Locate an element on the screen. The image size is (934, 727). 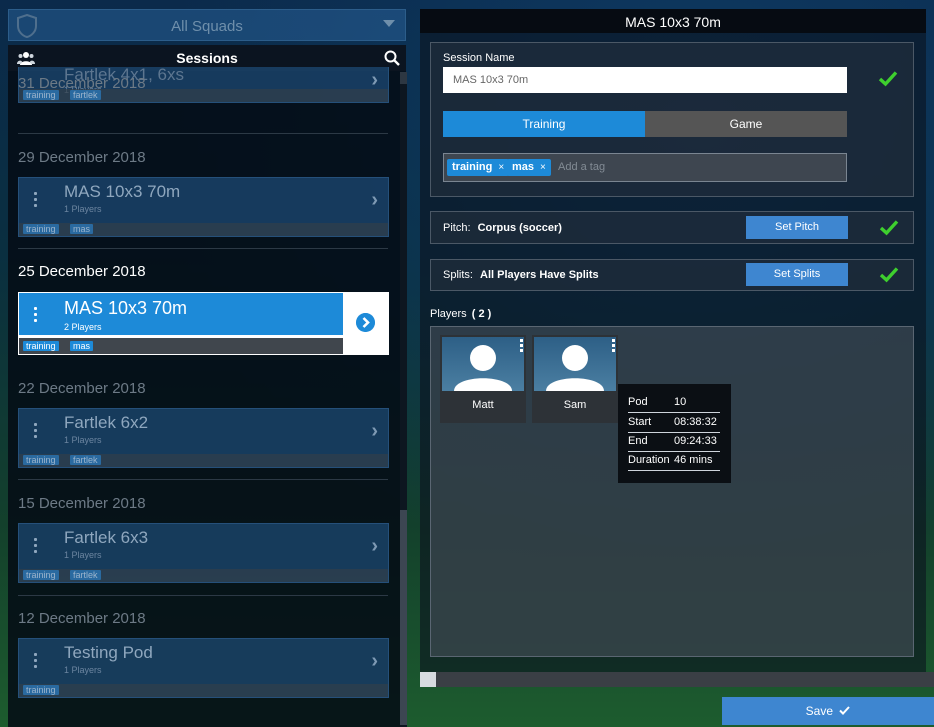
session-card: Fartlek 6x3 1 Players › training fartlek is located at coordinates (203, 553).